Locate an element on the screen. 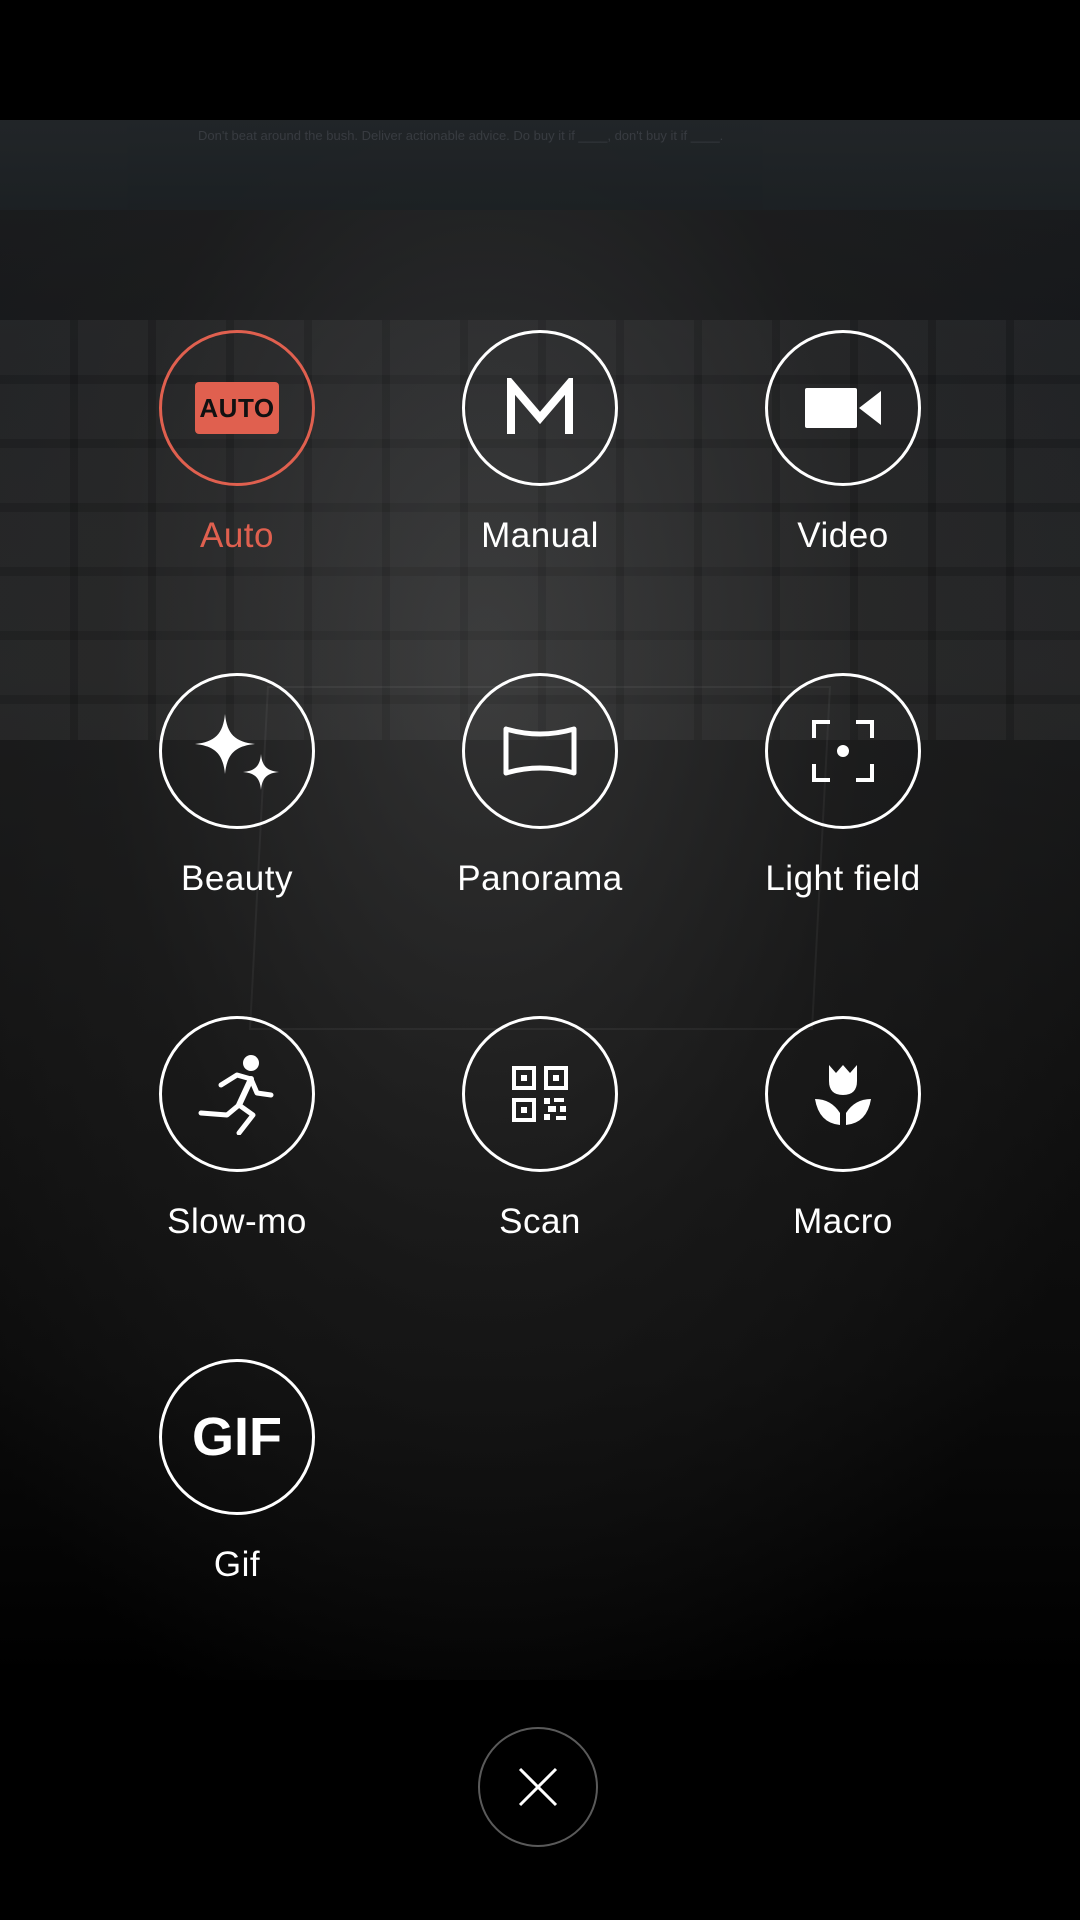 This screenshot has width=1080, height=1920. close-icon is located at coordinates (538, 1787).